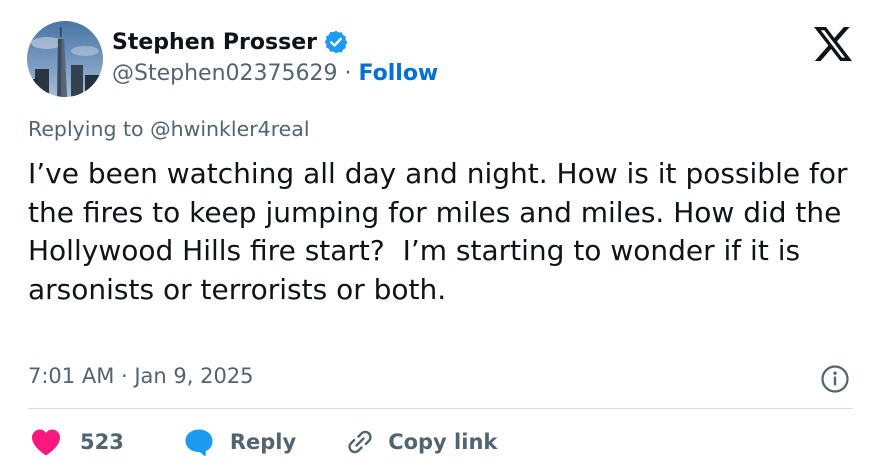 This screenshot has width=880, height=476. What do you see at coordinates (65, 59) in the screenshot?
I see `author-avatar` at bounding box center [65, 59].